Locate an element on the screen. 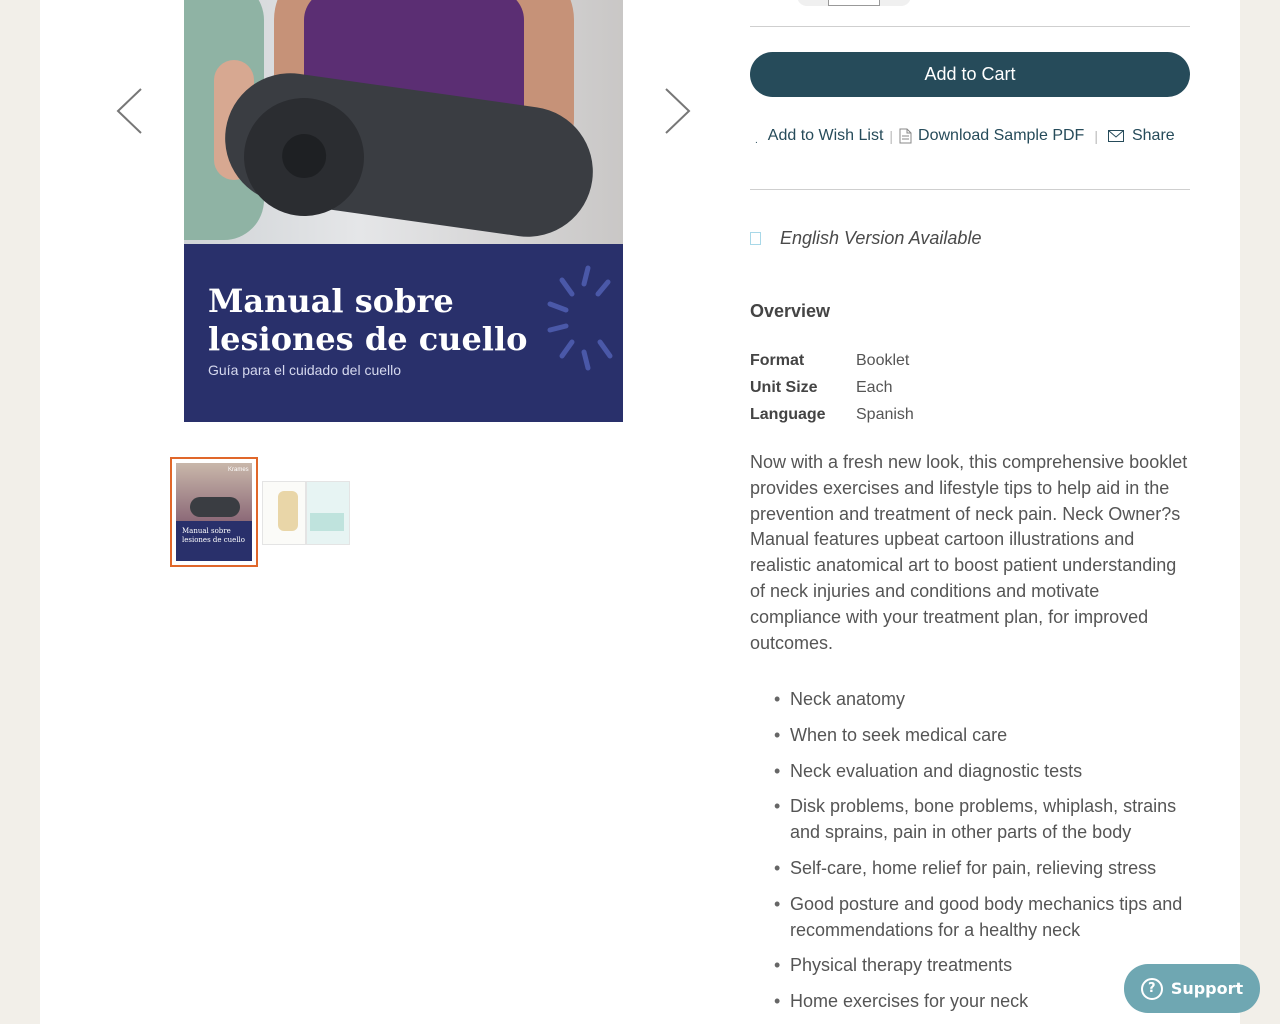  sunburst-logo-icon is located at coordinates (580, 318).